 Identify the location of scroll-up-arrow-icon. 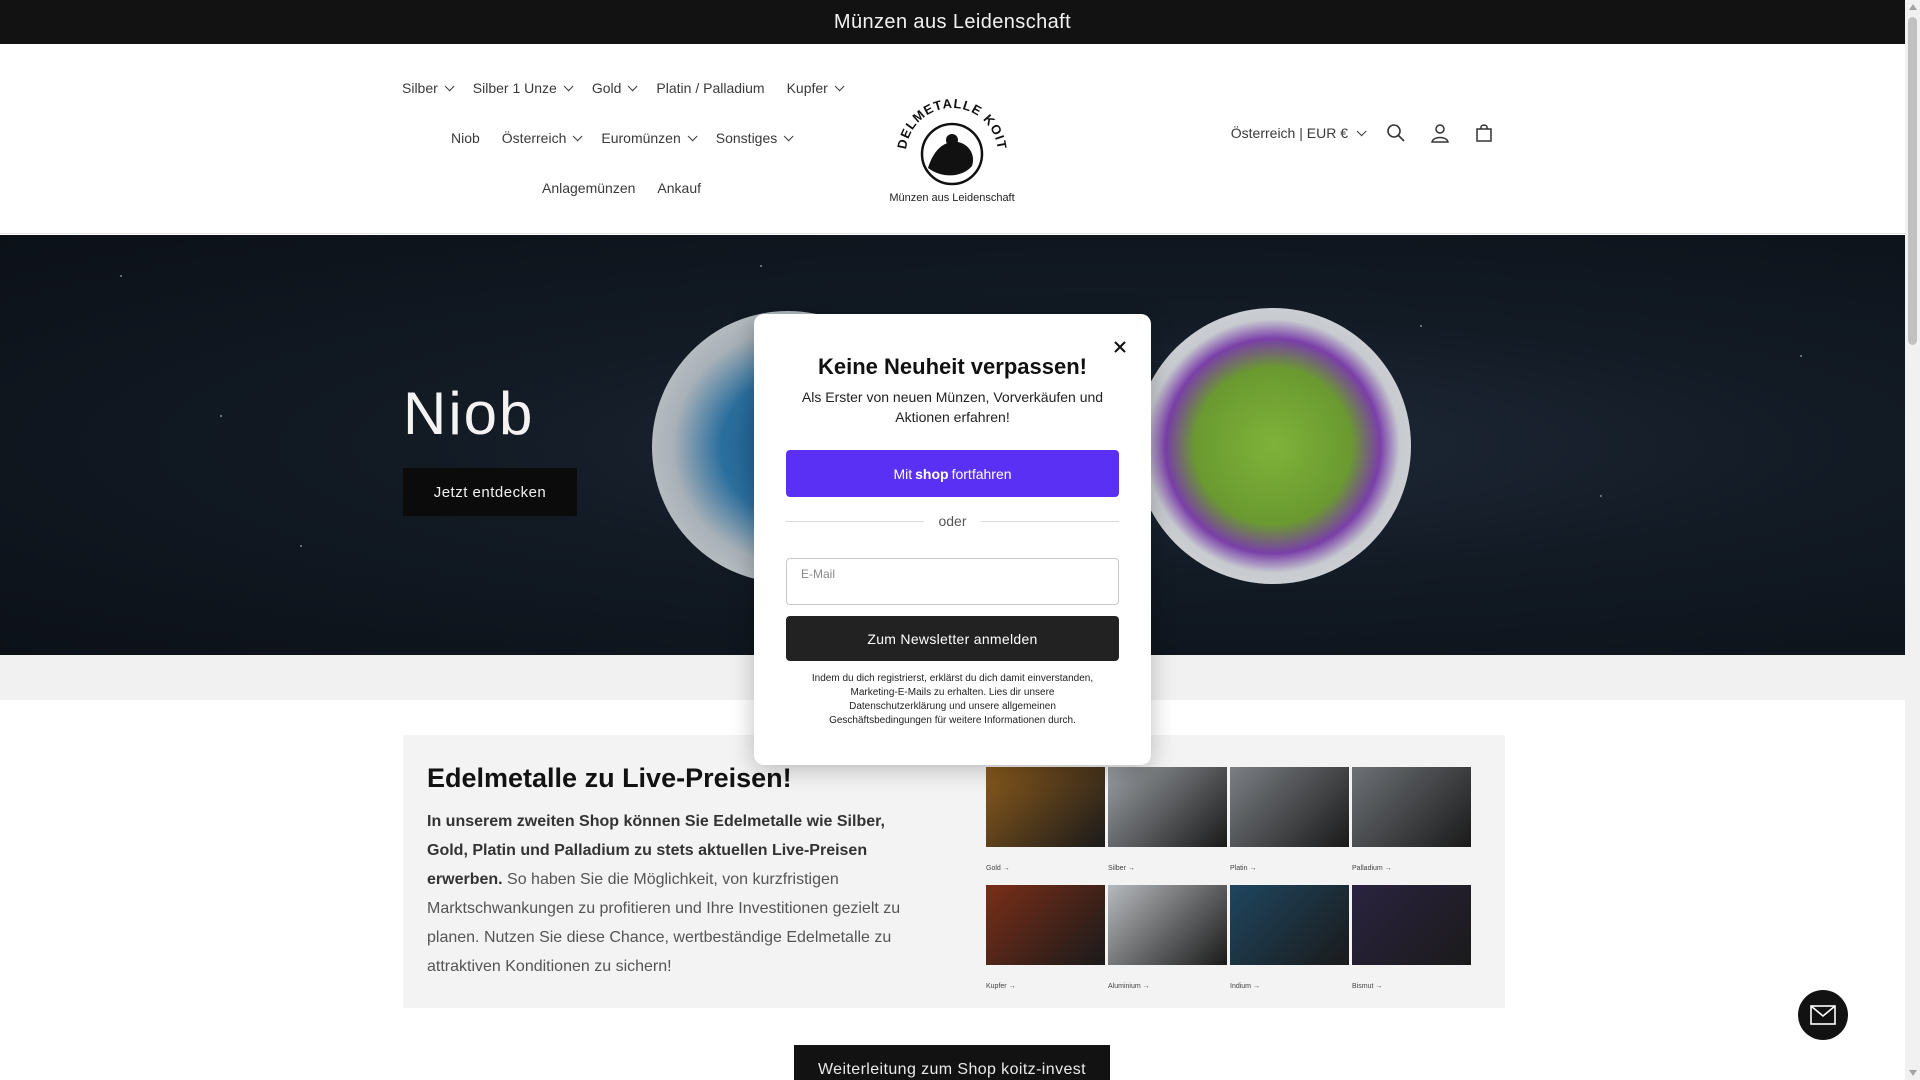
(1913, 7).